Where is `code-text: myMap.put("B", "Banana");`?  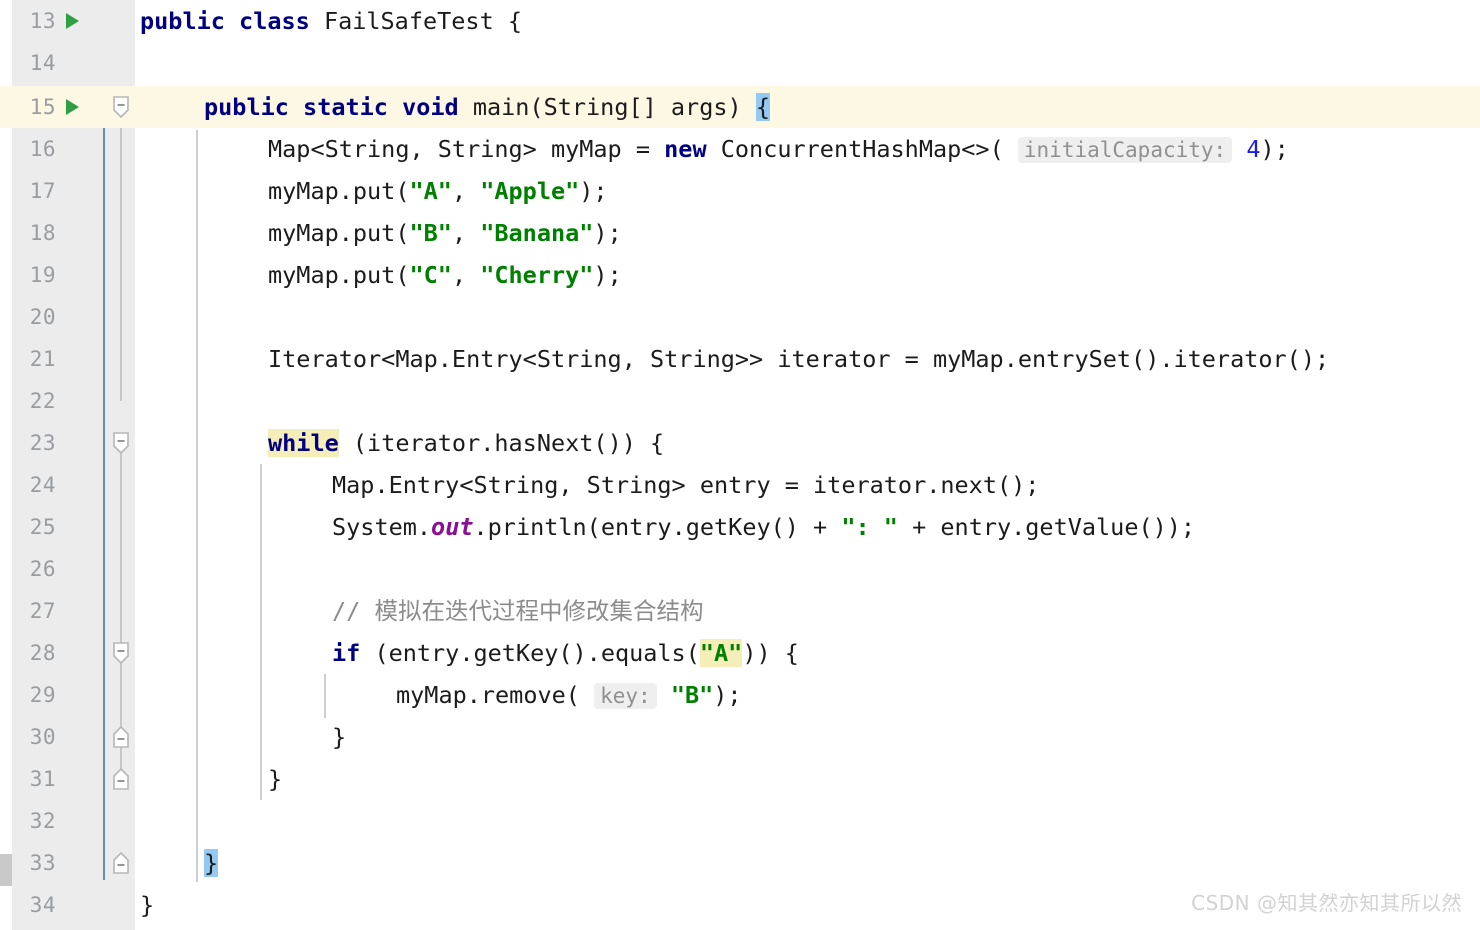
code-text: myMap.put("B", "Banana"); is located at coordinates (378, 233).